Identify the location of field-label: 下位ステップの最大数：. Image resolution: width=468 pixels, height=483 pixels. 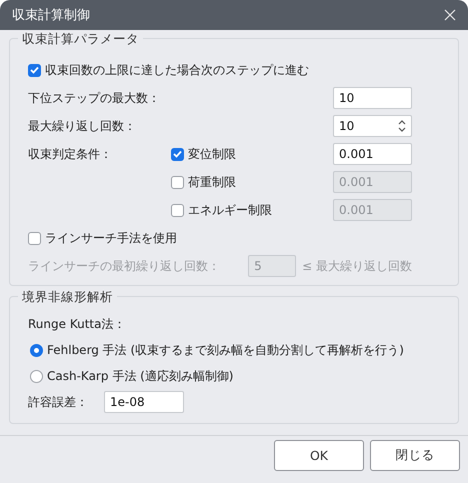
(94, 98).